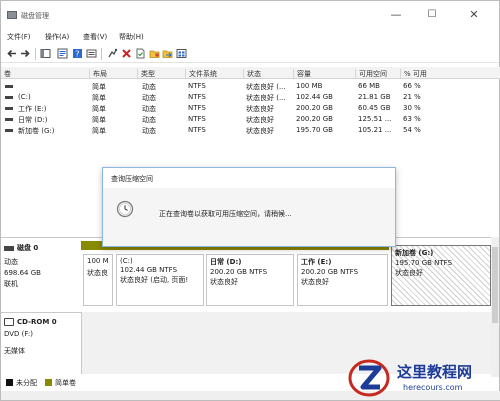  Describe the element at coordinates (11, 284) in the screenshot. I see `disk-0-status: 联机` at that location.